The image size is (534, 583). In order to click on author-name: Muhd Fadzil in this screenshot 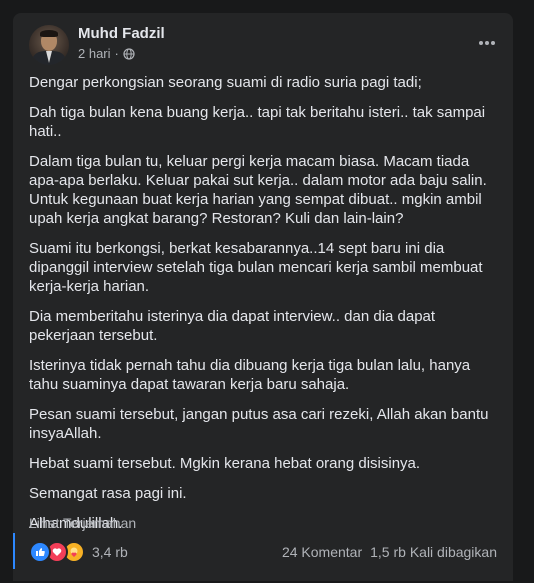, I will do `click(121, 33)`.